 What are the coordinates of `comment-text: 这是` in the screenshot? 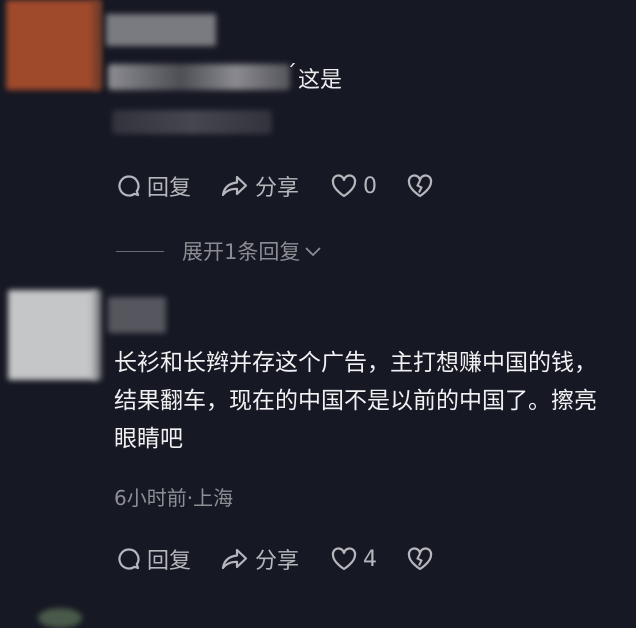 It's located at (320, 80).